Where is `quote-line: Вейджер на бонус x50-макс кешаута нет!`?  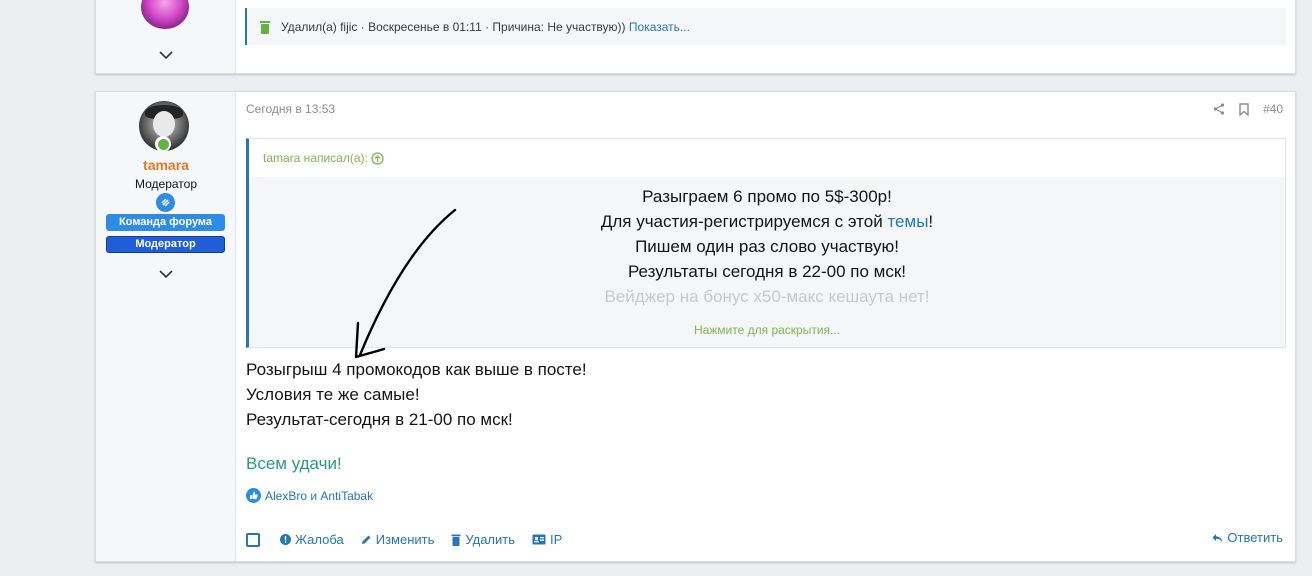
quote-line: Вейджер на бонус x50-макс кешаута нет! is located at coordinates (767, 296).